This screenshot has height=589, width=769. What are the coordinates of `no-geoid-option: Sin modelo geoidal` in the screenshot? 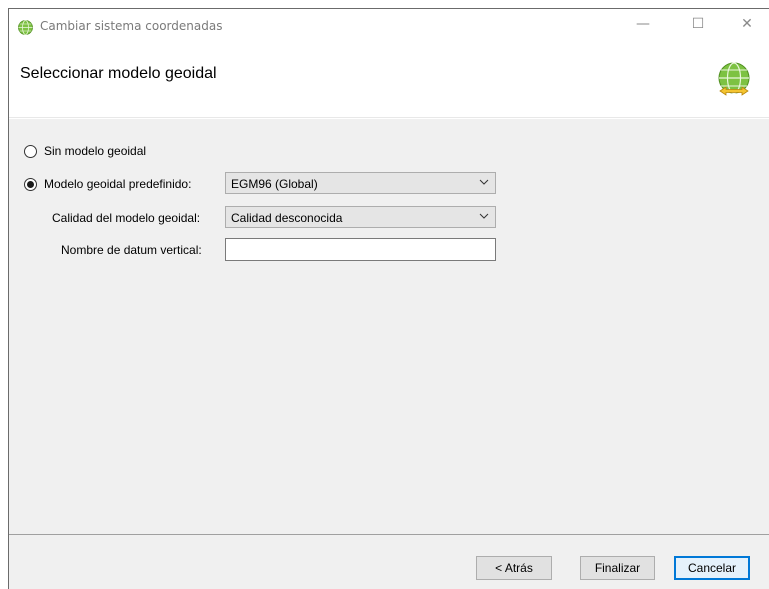 It's located at (85, 151).